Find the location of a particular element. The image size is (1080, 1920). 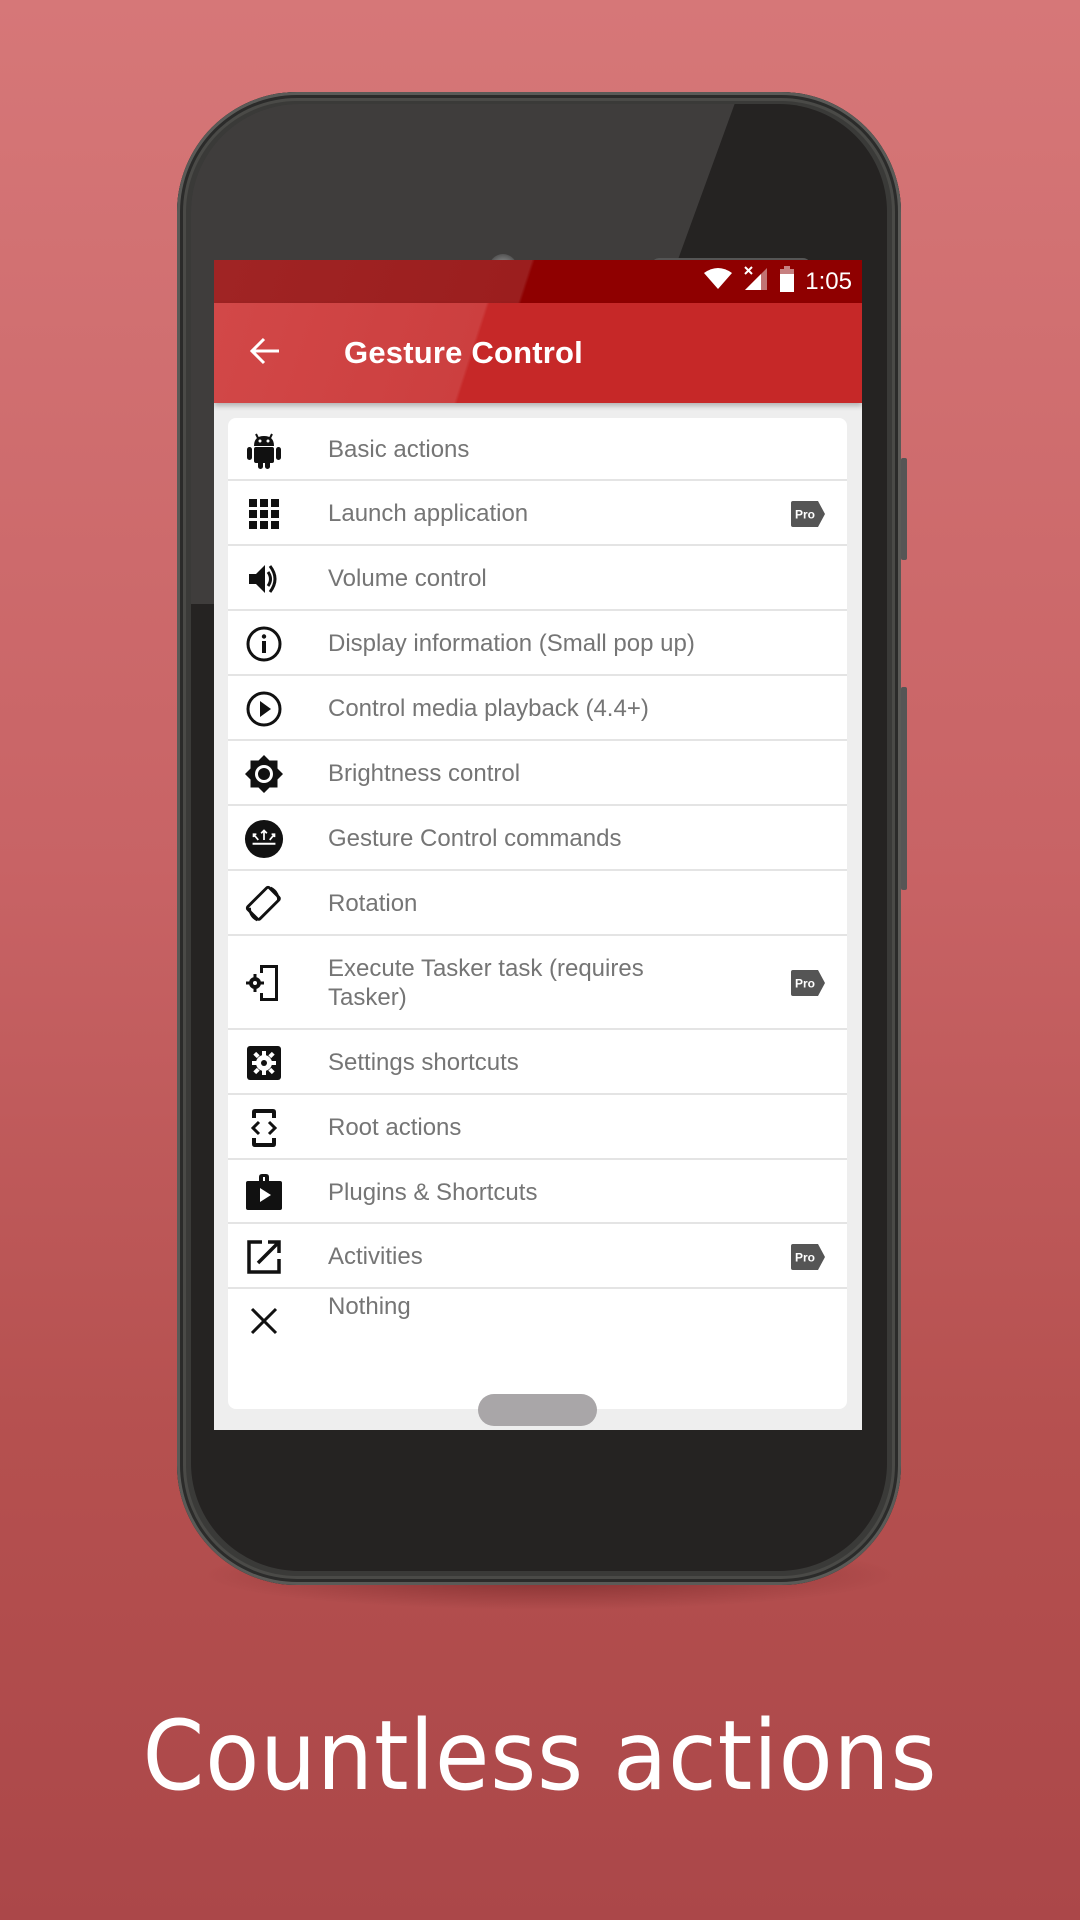

open-external-icon is located at coordinates (264, 1257).